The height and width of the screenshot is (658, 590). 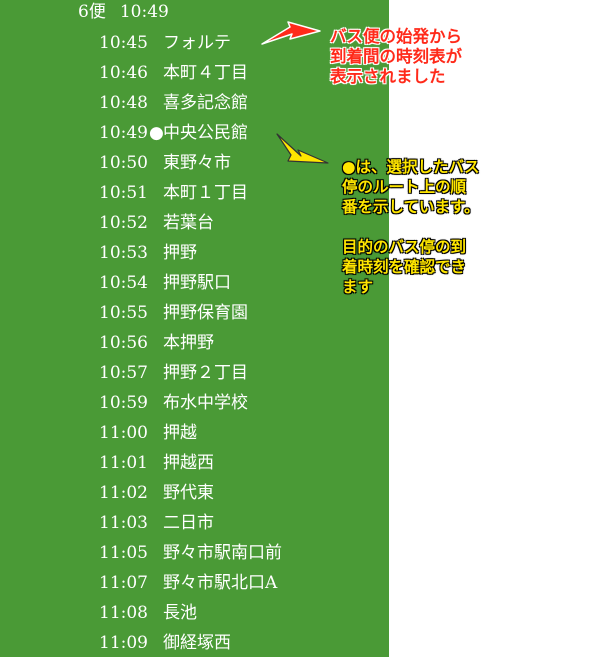 I want to click on annotation-line, so click(x=411, y=227).